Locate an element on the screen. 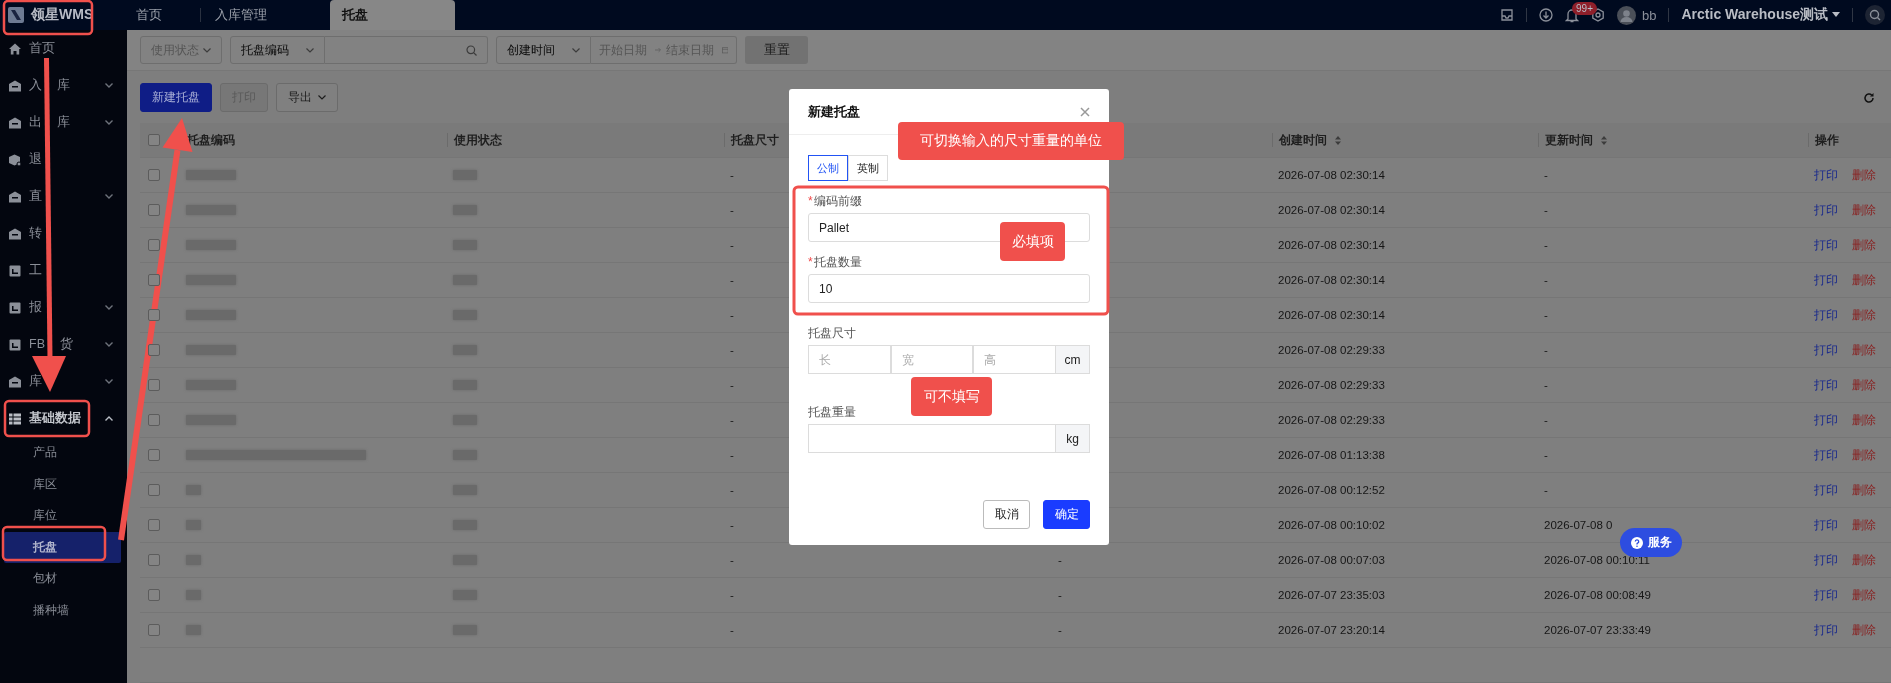  toolbar-button: 新建托盘 is located at coordinates (176, 97).